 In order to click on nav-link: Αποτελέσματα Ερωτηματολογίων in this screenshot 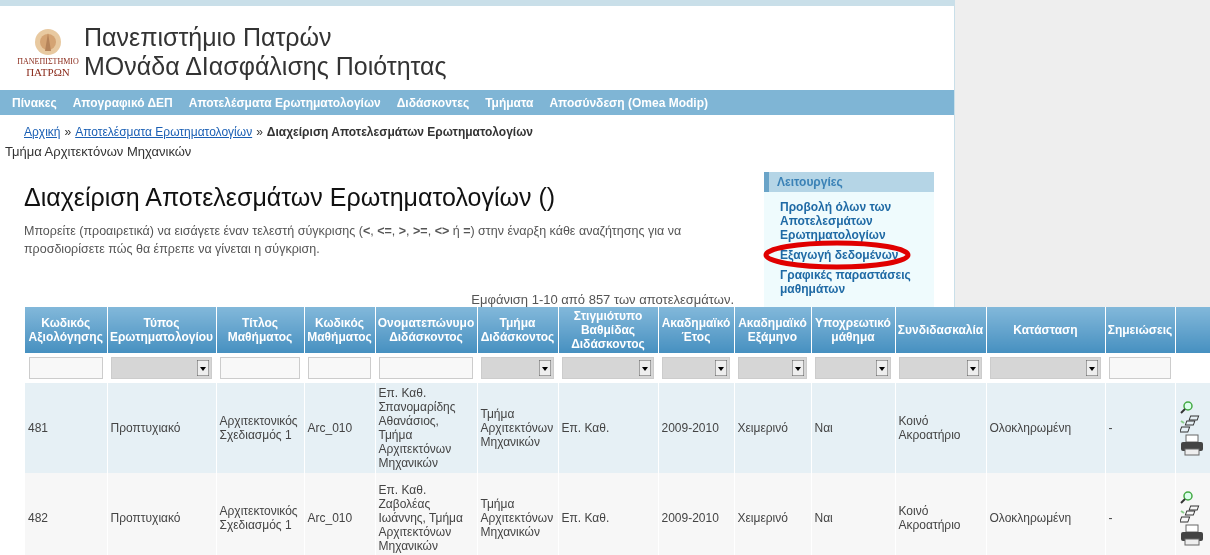, I will do `click(284, 102)`.